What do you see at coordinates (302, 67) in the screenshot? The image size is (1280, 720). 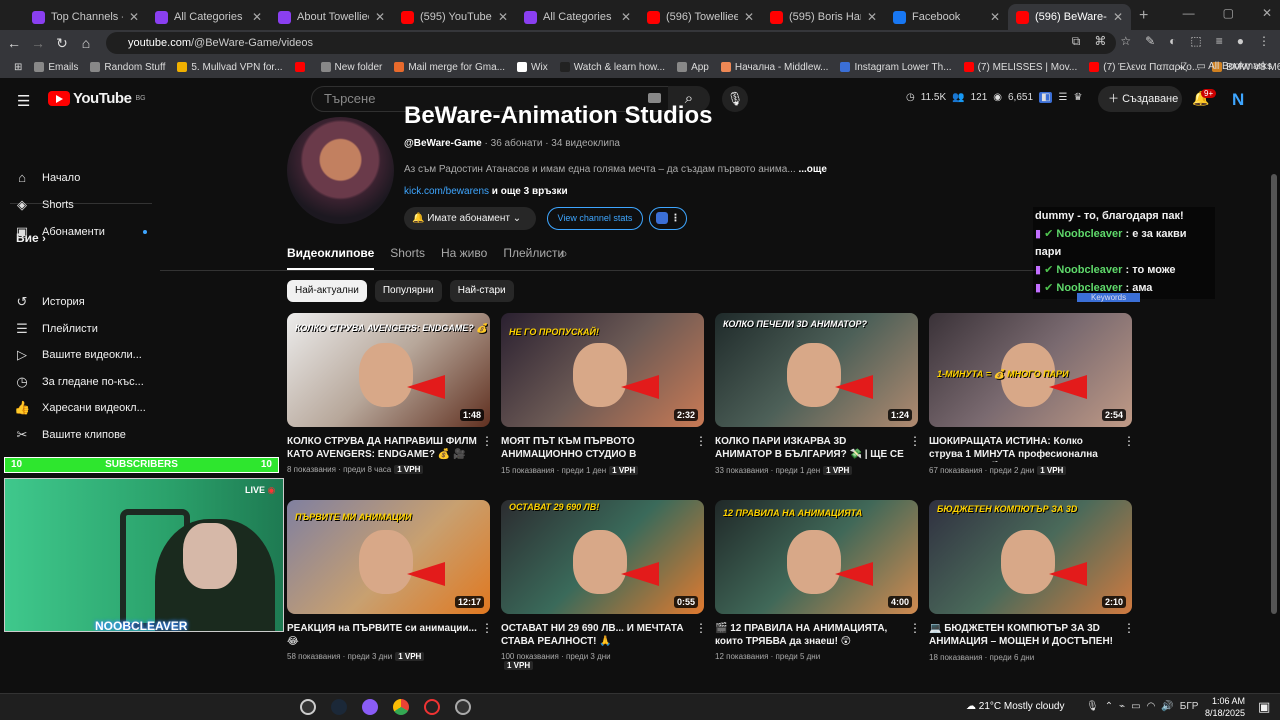 I see `bookmark-item` at bounding box center [302, 67].